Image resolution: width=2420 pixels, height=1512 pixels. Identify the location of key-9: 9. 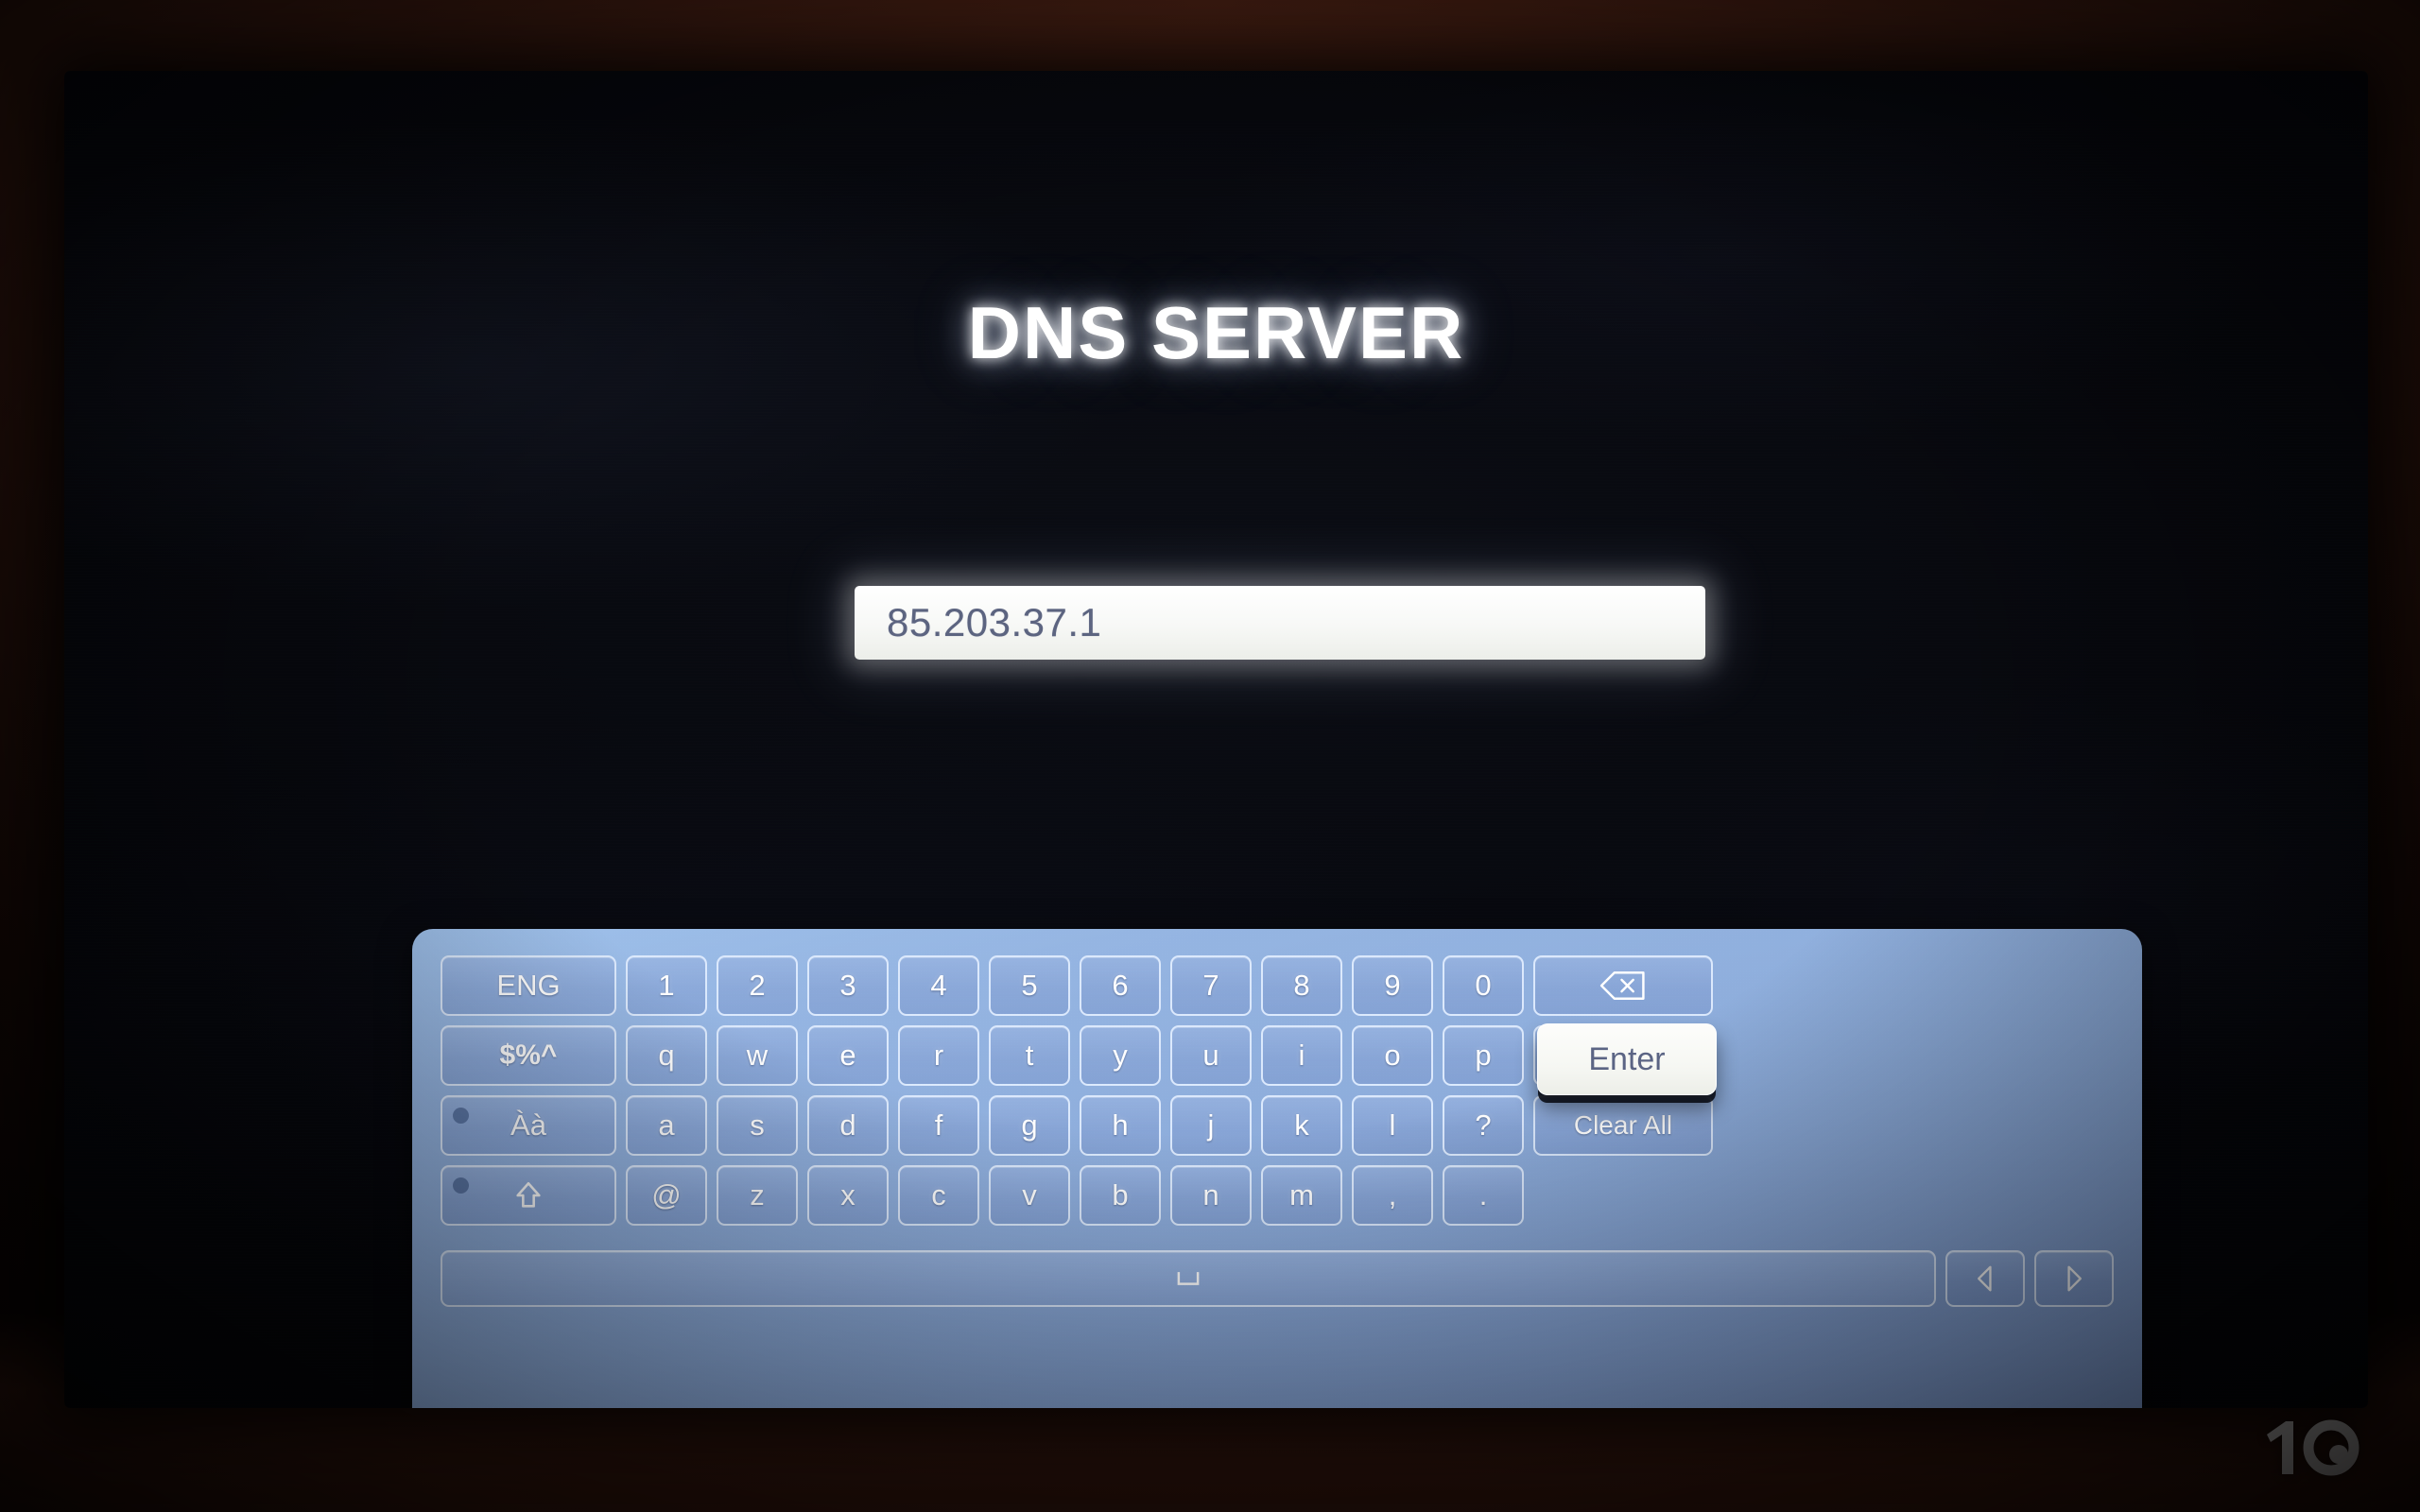
(1392, 985).